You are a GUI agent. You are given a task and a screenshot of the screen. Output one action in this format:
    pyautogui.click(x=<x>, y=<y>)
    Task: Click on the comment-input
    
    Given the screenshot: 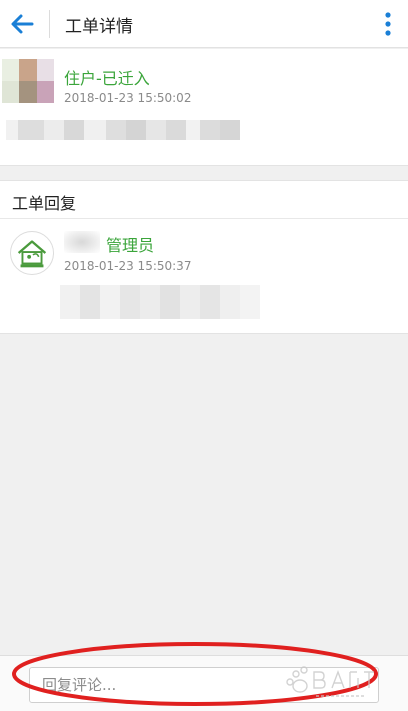 What is the action you would take?
    pyautogui.click(x=204, y=685)
    